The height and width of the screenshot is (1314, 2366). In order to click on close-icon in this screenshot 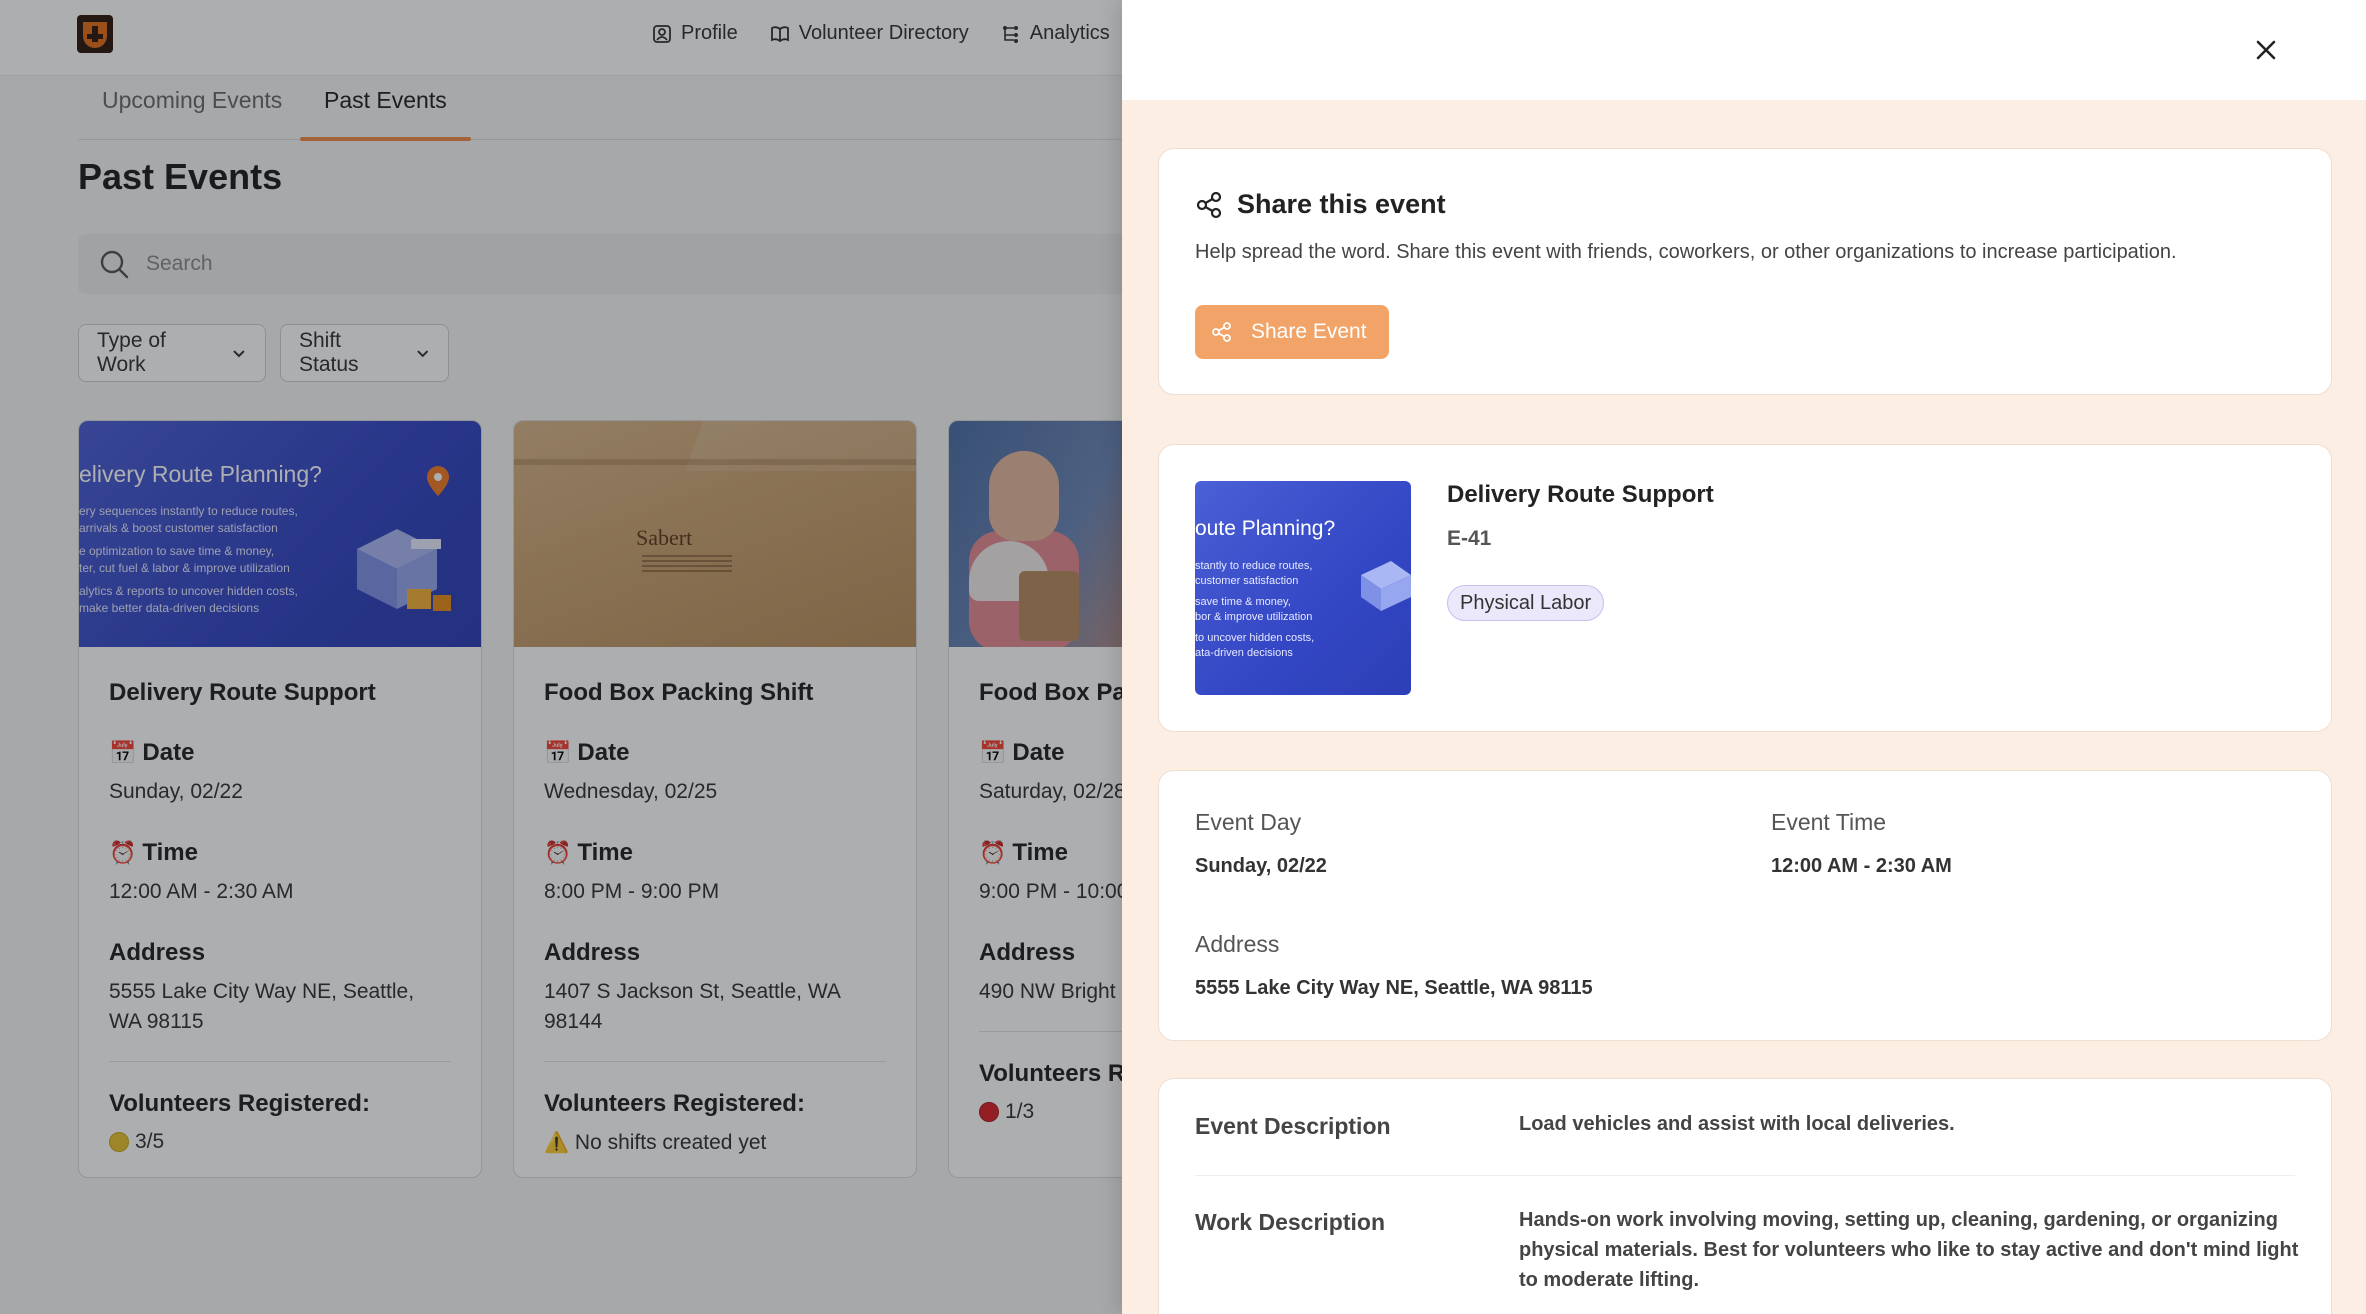, I will do `click(2266, 50)`.